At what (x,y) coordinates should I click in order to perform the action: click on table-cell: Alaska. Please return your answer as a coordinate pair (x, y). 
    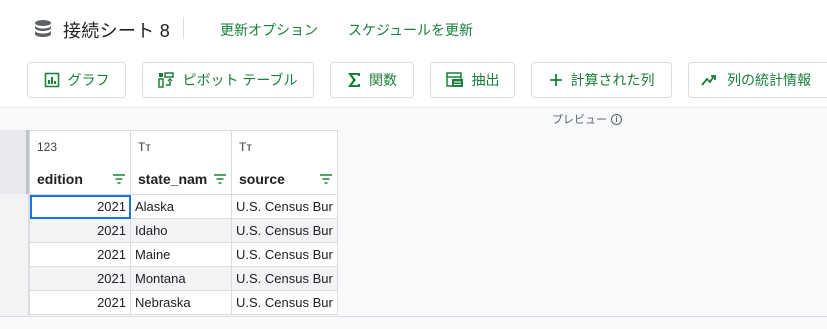
    Looking at the image, I should click on (181, 206).